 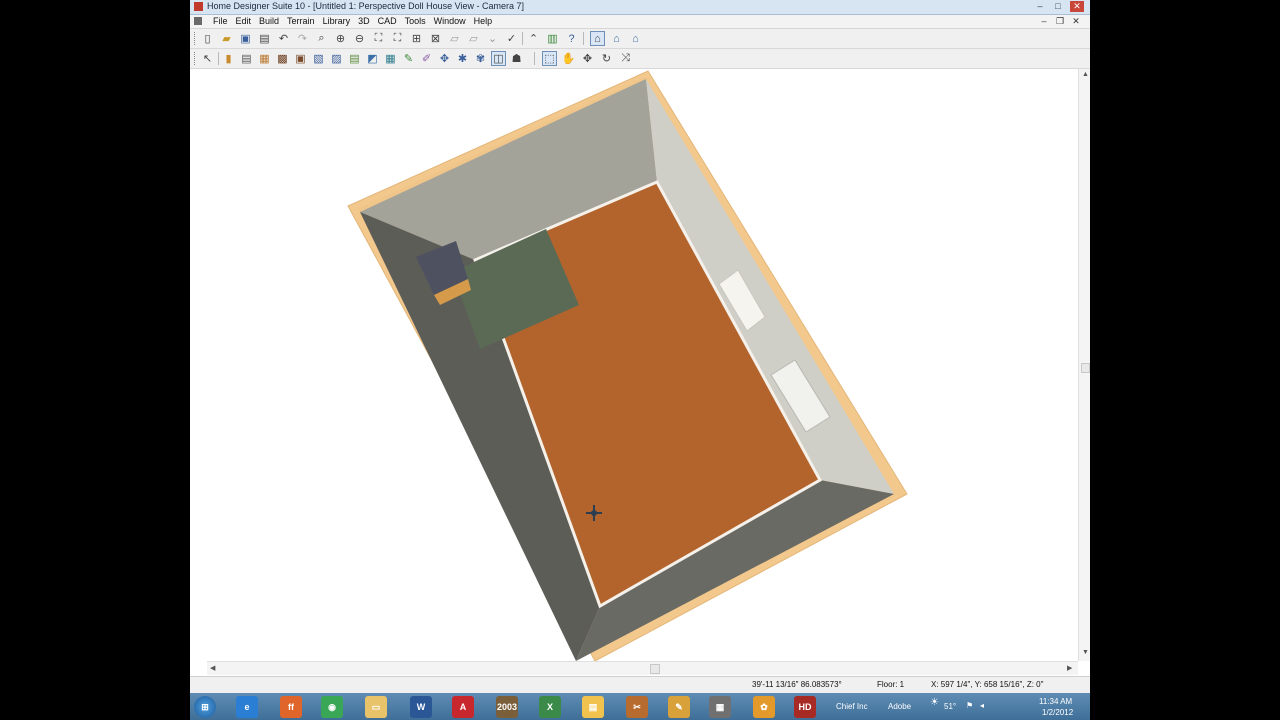 What do you see at coordinates (492, 38) in the screenshot?
I see `chevron-down-icon: ⌄` at bounding box center [492, 38].